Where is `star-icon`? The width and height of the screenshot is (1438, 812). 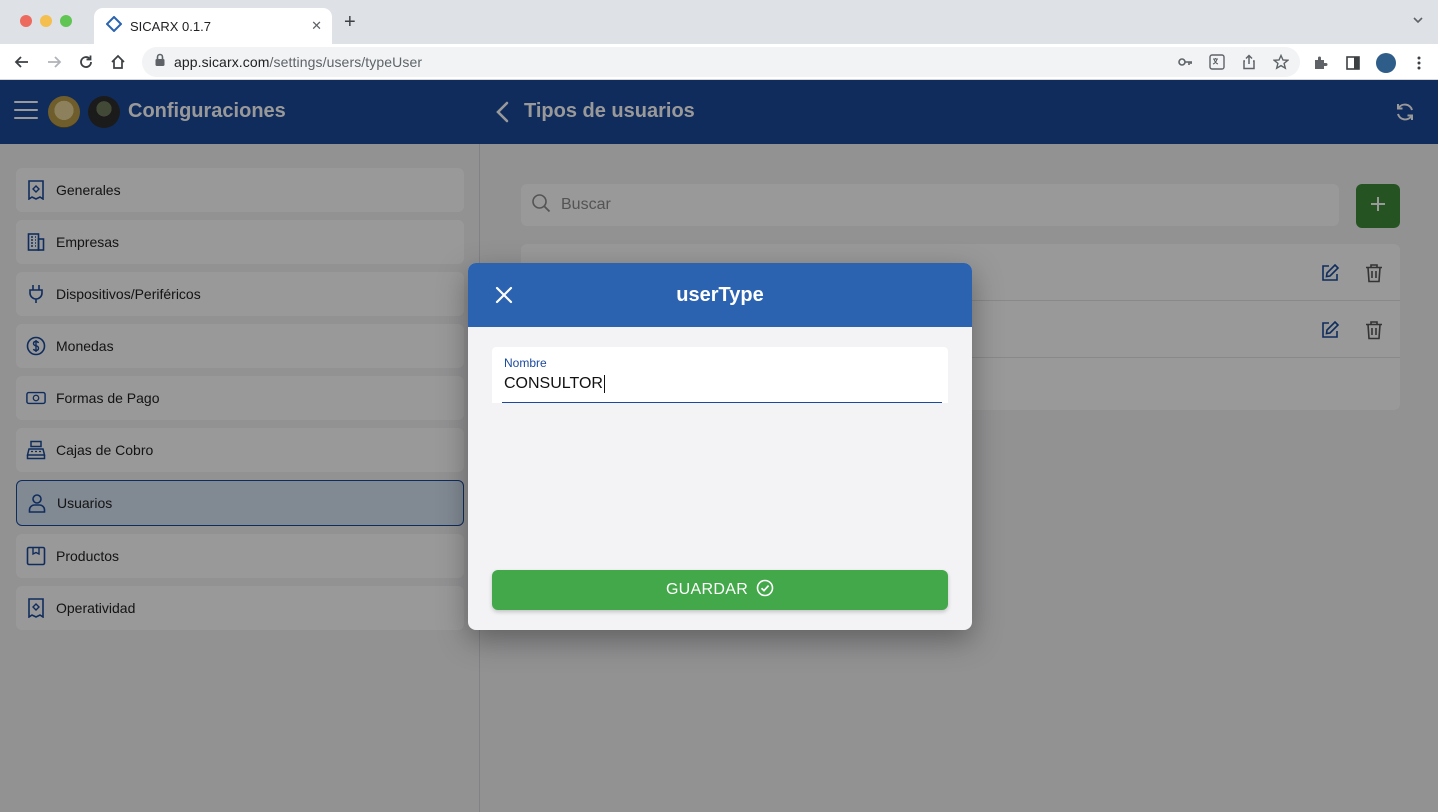
star-icon is located at coordinates (1281, 62).